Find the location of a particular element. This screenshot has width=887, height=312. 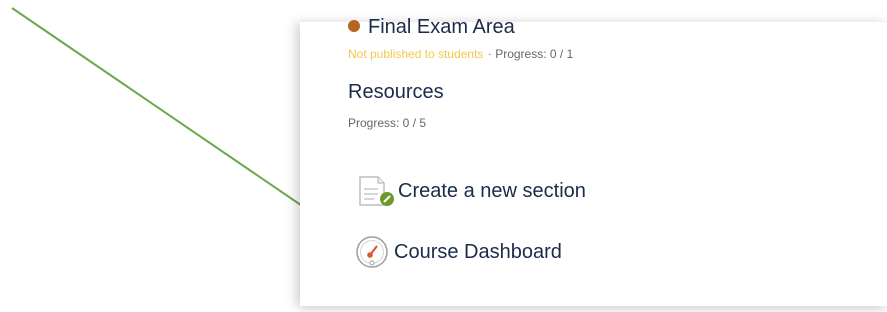

progress-text: Progress: 0 / 1 is located at coordinates (534, 54).